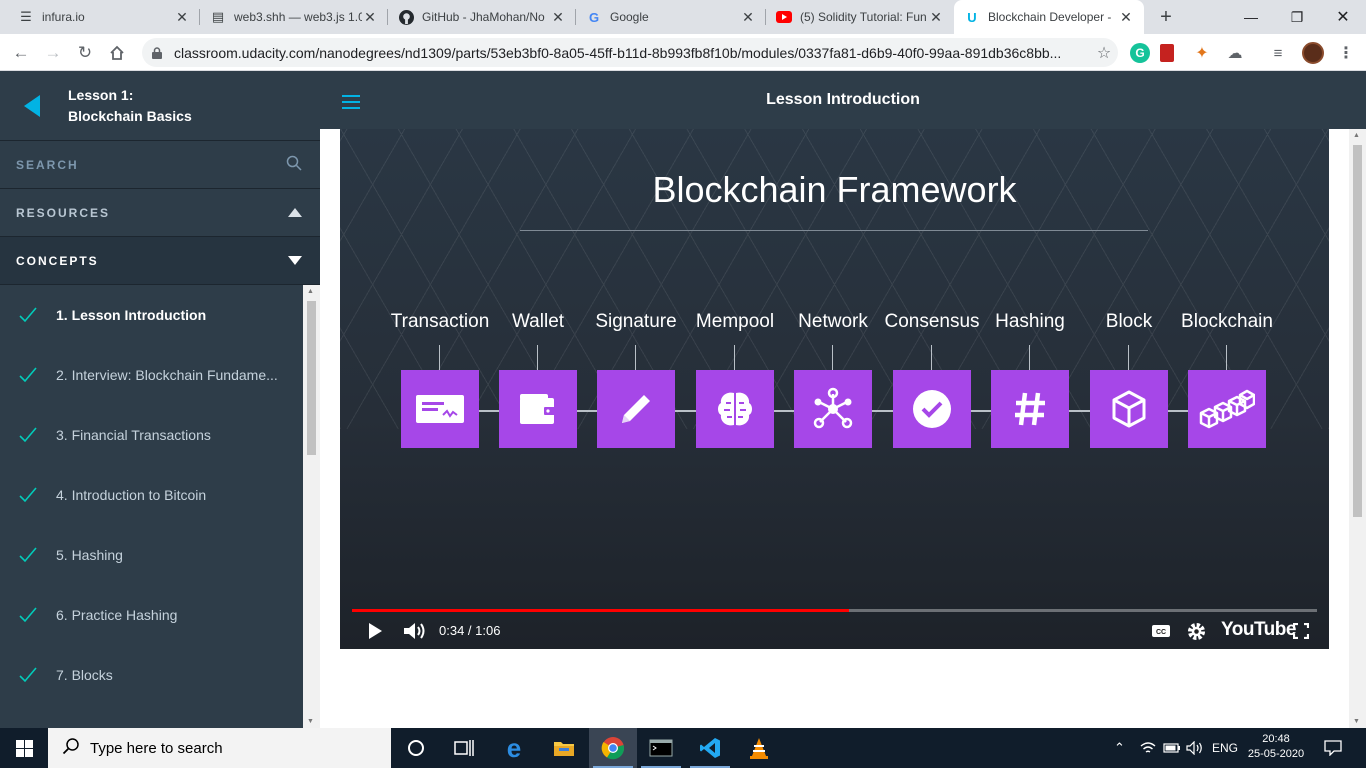 The height and width of the screenshot is (768, 1366). I want to click on step-label: Signature, so click(636, 321).